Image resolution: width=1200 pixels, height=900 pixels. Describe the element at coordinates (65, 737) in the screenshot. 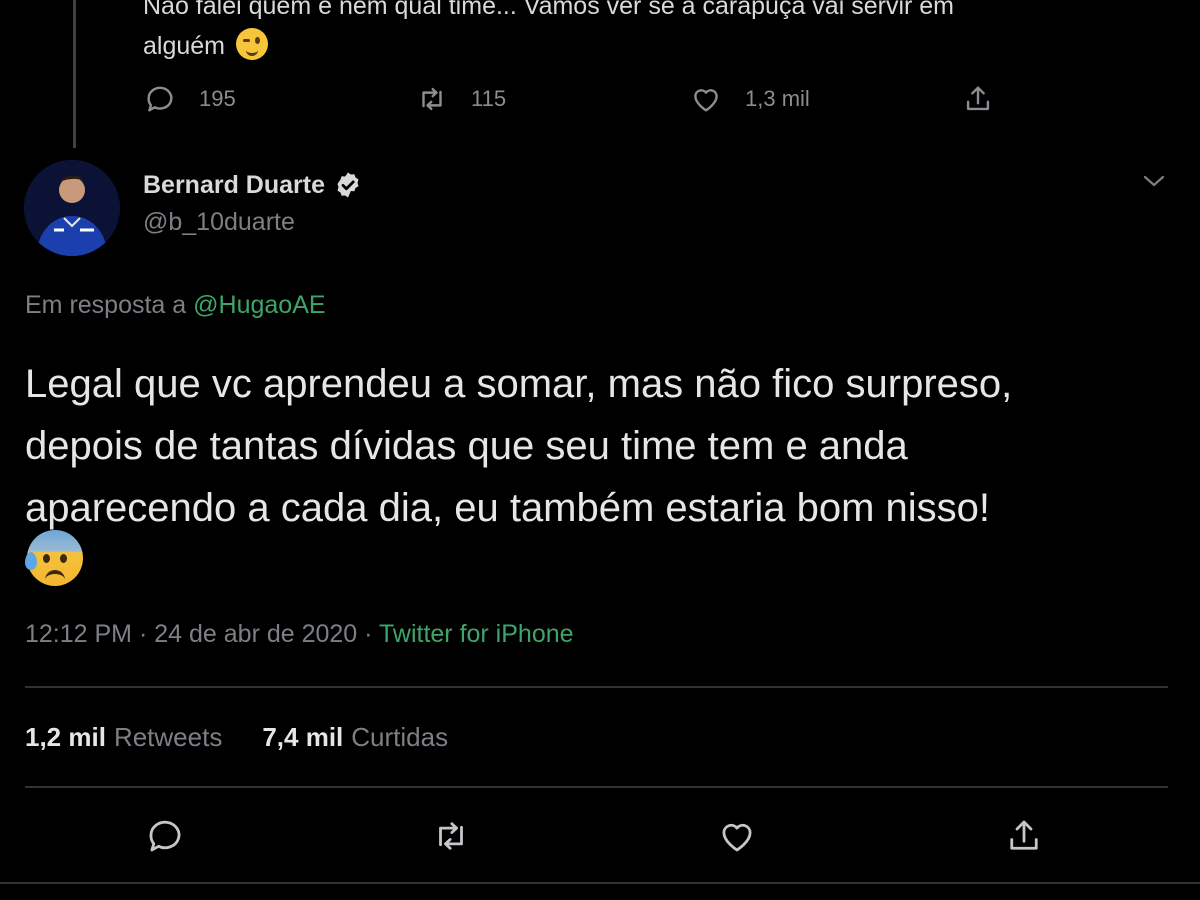

I see `retweets-count: 1,2 mil` at that location.